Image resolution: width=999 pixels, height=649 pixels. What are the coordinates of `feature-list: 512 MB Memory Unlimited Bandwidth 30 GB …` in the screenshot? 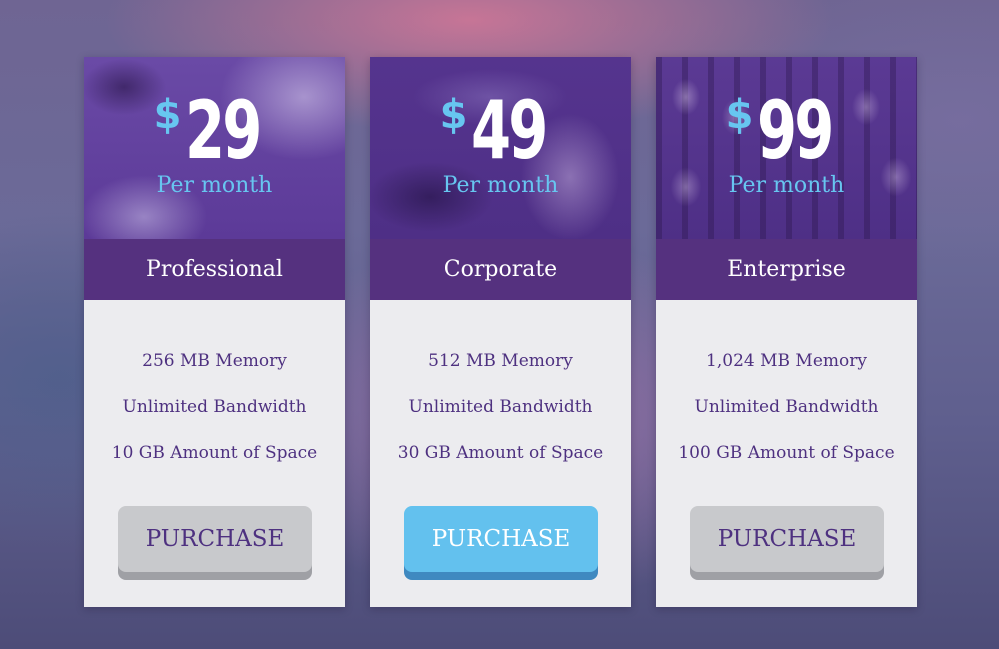 It's located at (500, 419).